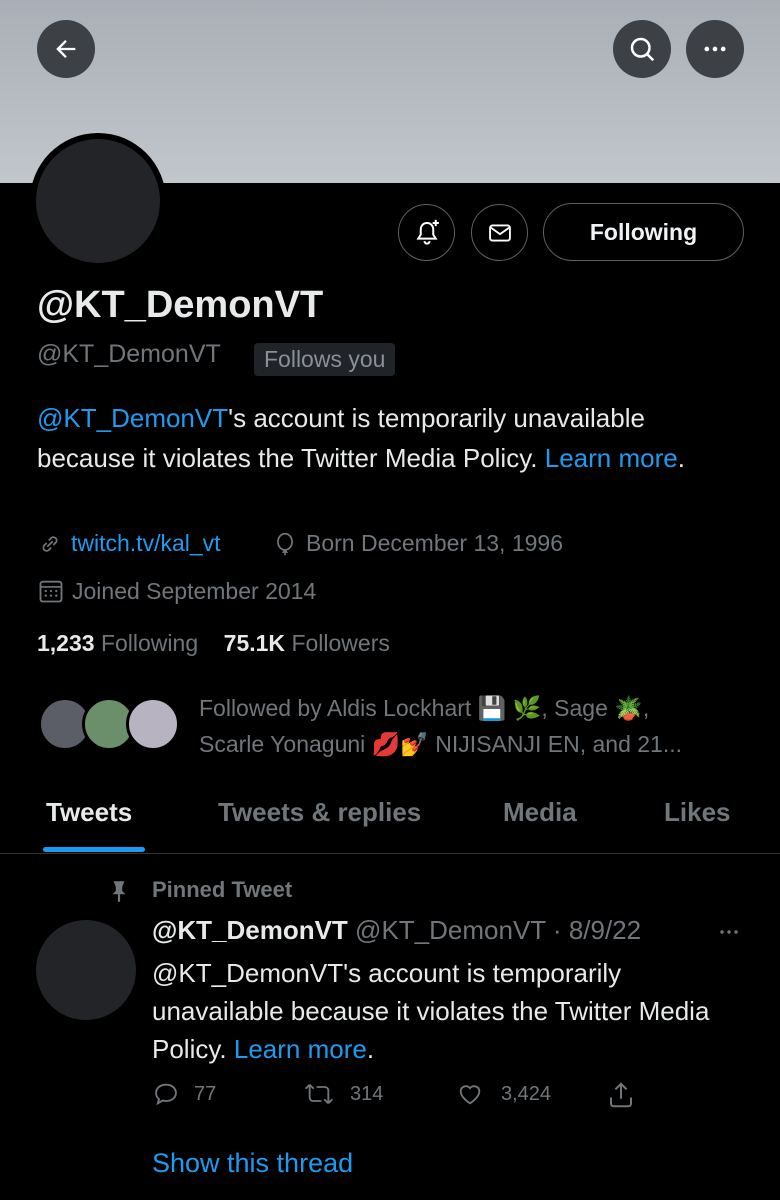  What do you see at coordinates (146, 543) in the screenshot?
I see `website-link: twitch.tv/kal_vt` at bounding box center [146, 543].